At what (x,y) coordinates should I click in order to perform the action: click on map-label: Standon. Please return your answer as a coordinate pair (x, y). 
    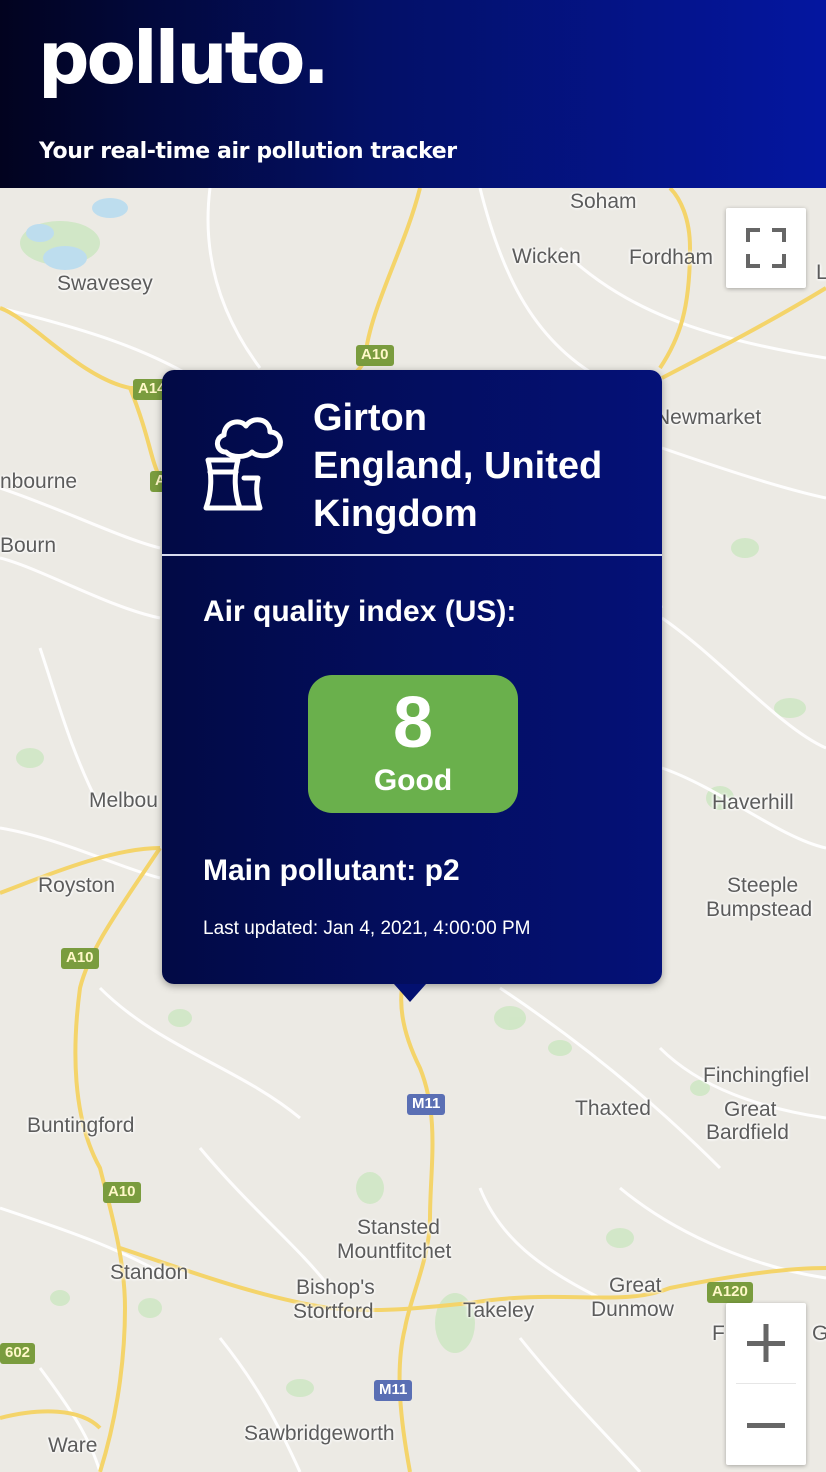
    Looking at the image, I should click on (149, 1272).